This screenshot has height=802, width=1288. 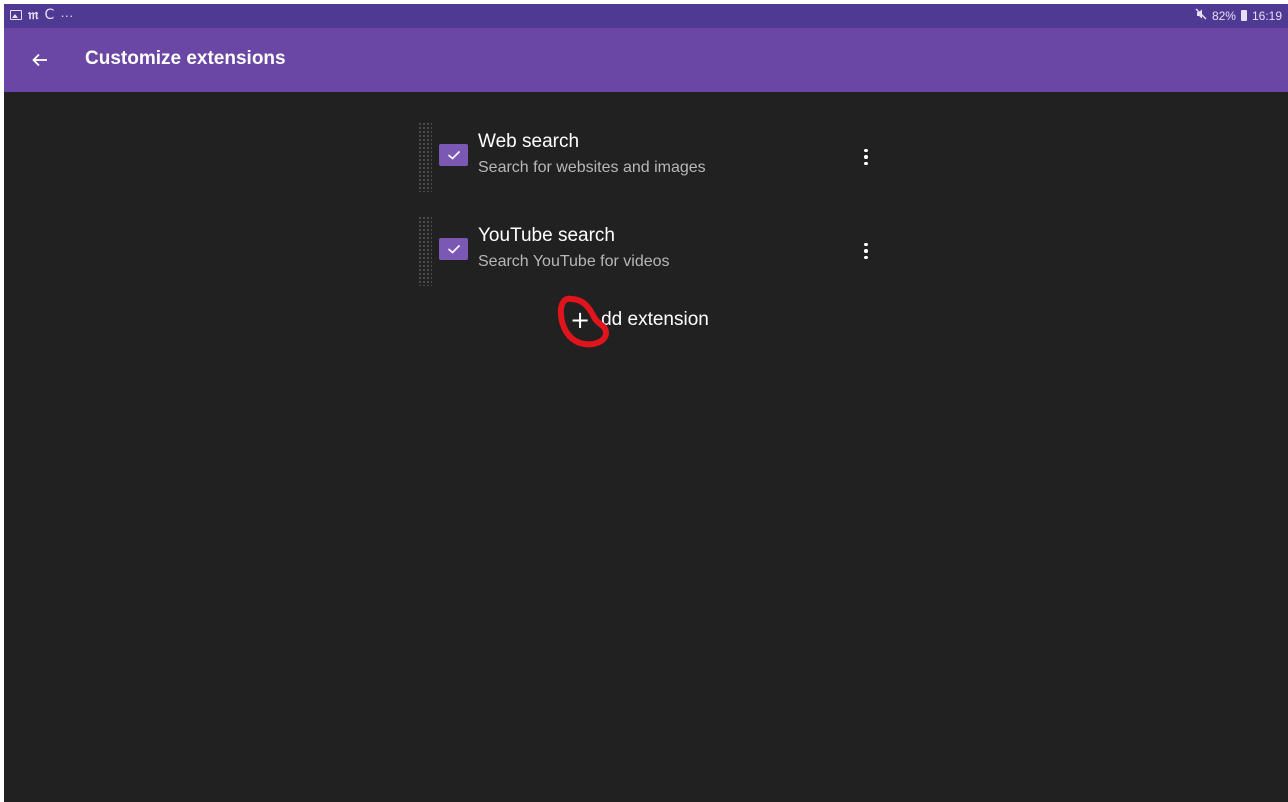 I want to click on add-extension-label: dd extension, so click(x=655, y=319).